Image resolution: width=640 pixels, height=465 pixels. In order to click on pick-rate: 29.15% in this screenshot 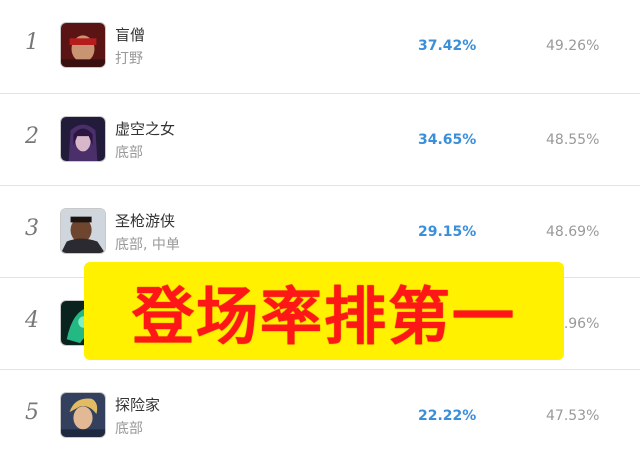, I will do `click(447, 232)`.